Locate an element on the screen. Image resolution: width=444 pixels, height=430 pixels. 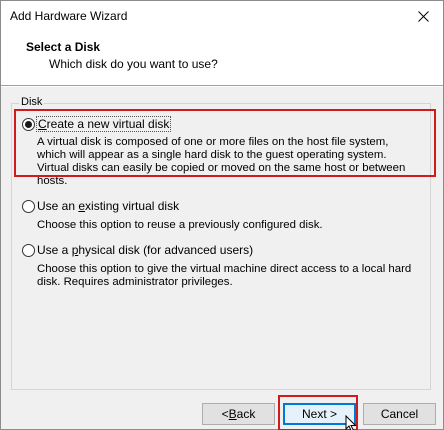
cancel-button: Cancel is located at coordinates (399, 414).